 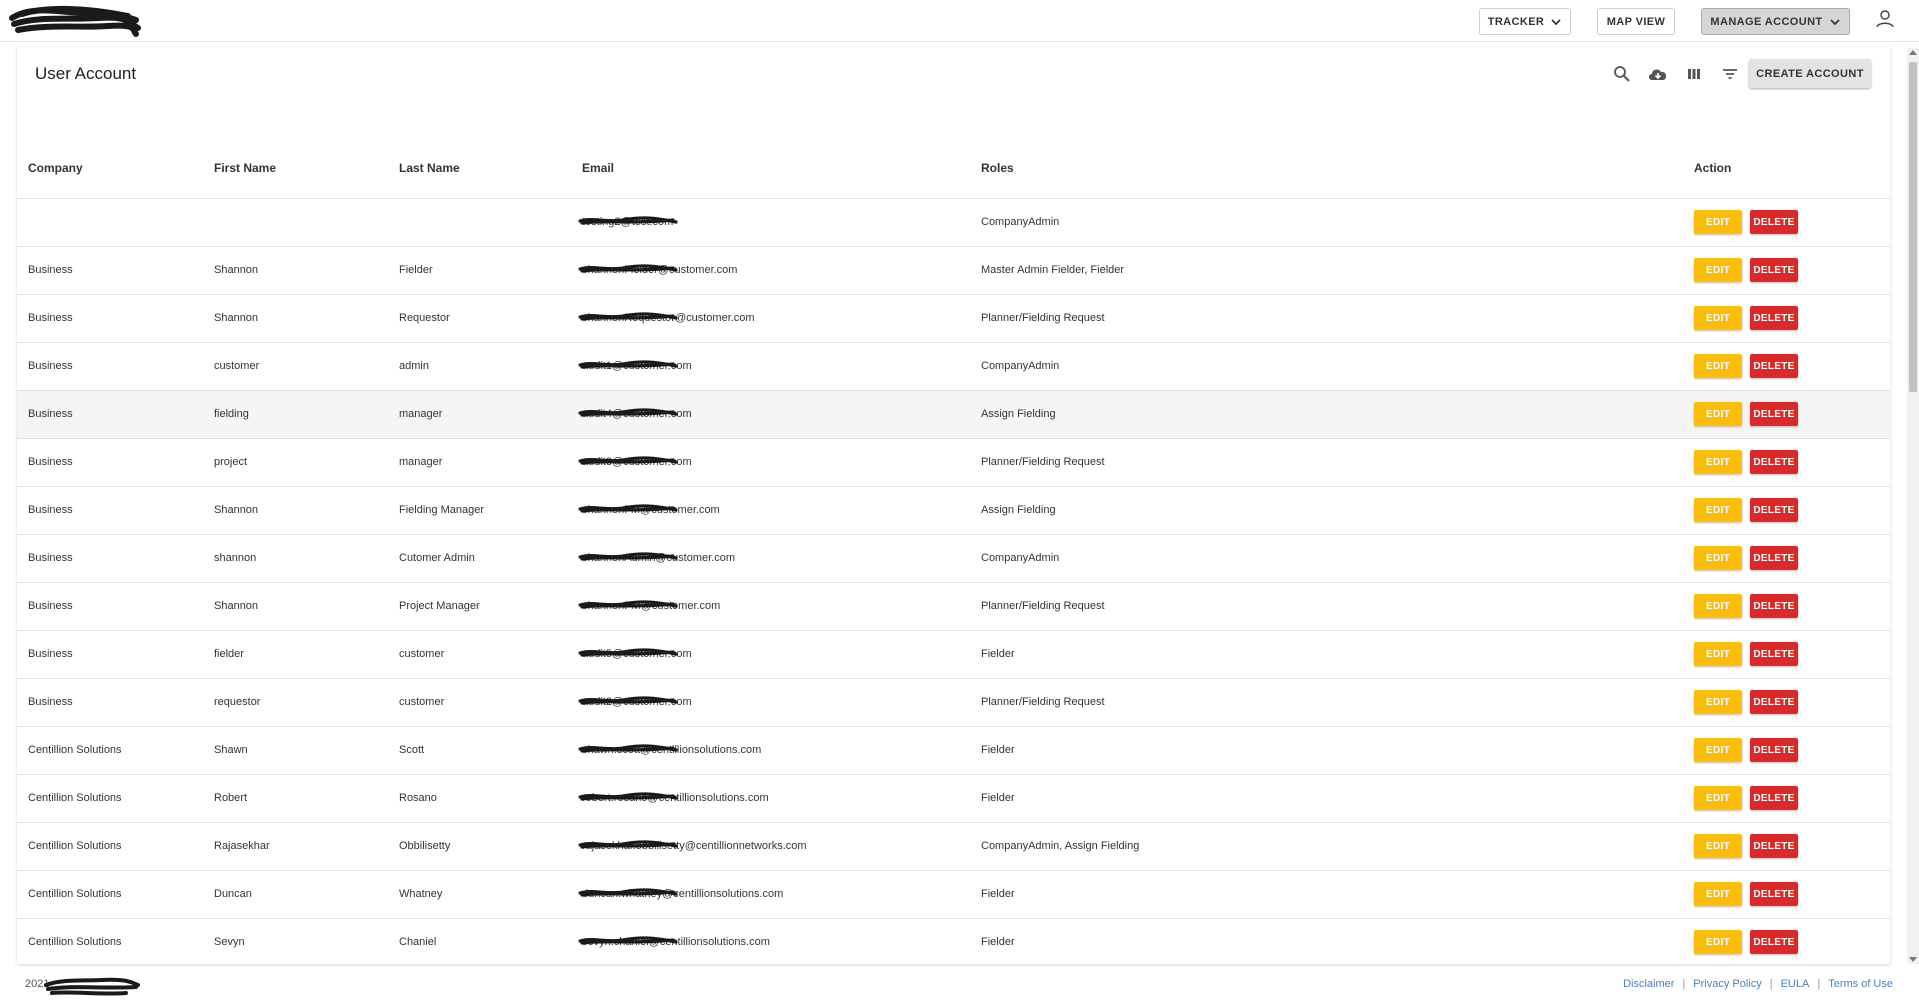 What do you see at coordinates (1694, 74) in the screenshot?
I see `view-columns-icon` at bounding box center [1694, 74].